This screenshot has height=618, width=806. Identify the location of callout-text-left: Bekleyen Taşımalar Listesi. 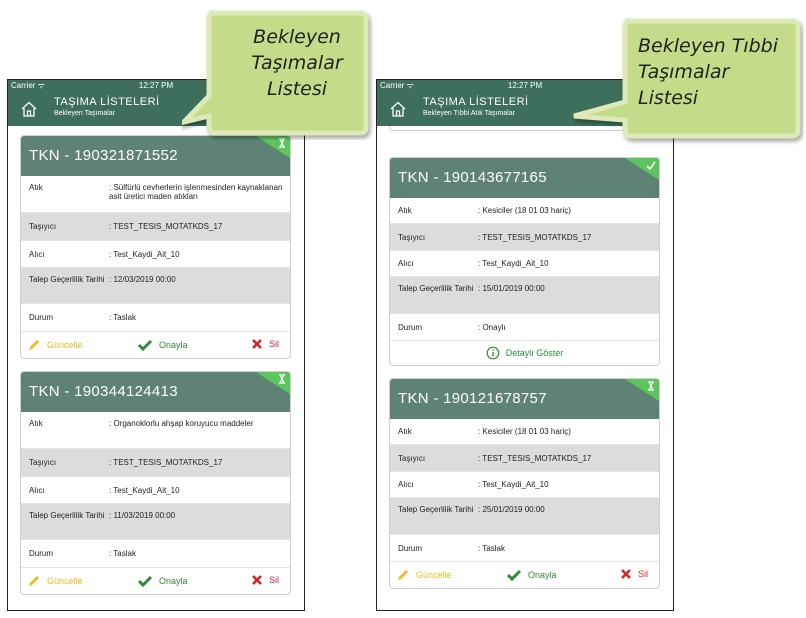
(297, 63).